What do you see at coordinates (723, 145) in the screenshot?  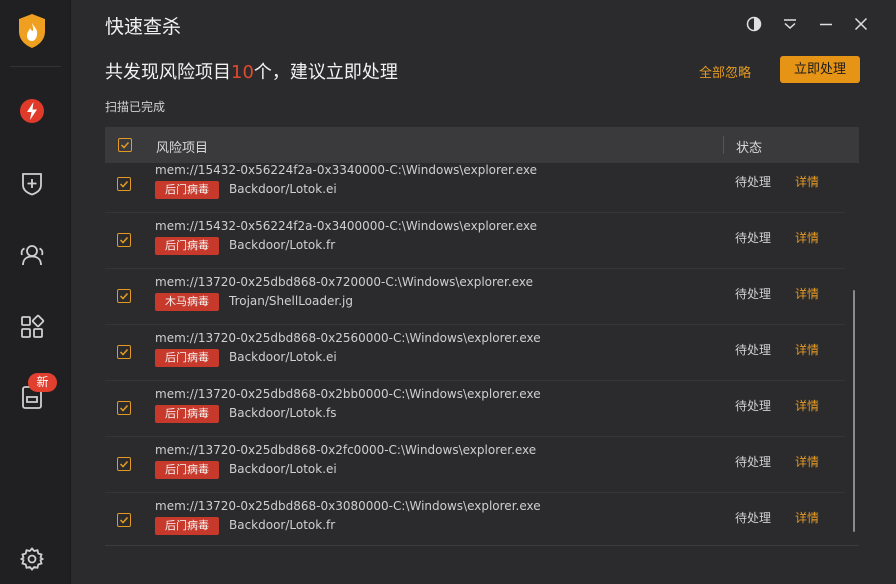 I see `column-separator` at bounding box center [723, 145].